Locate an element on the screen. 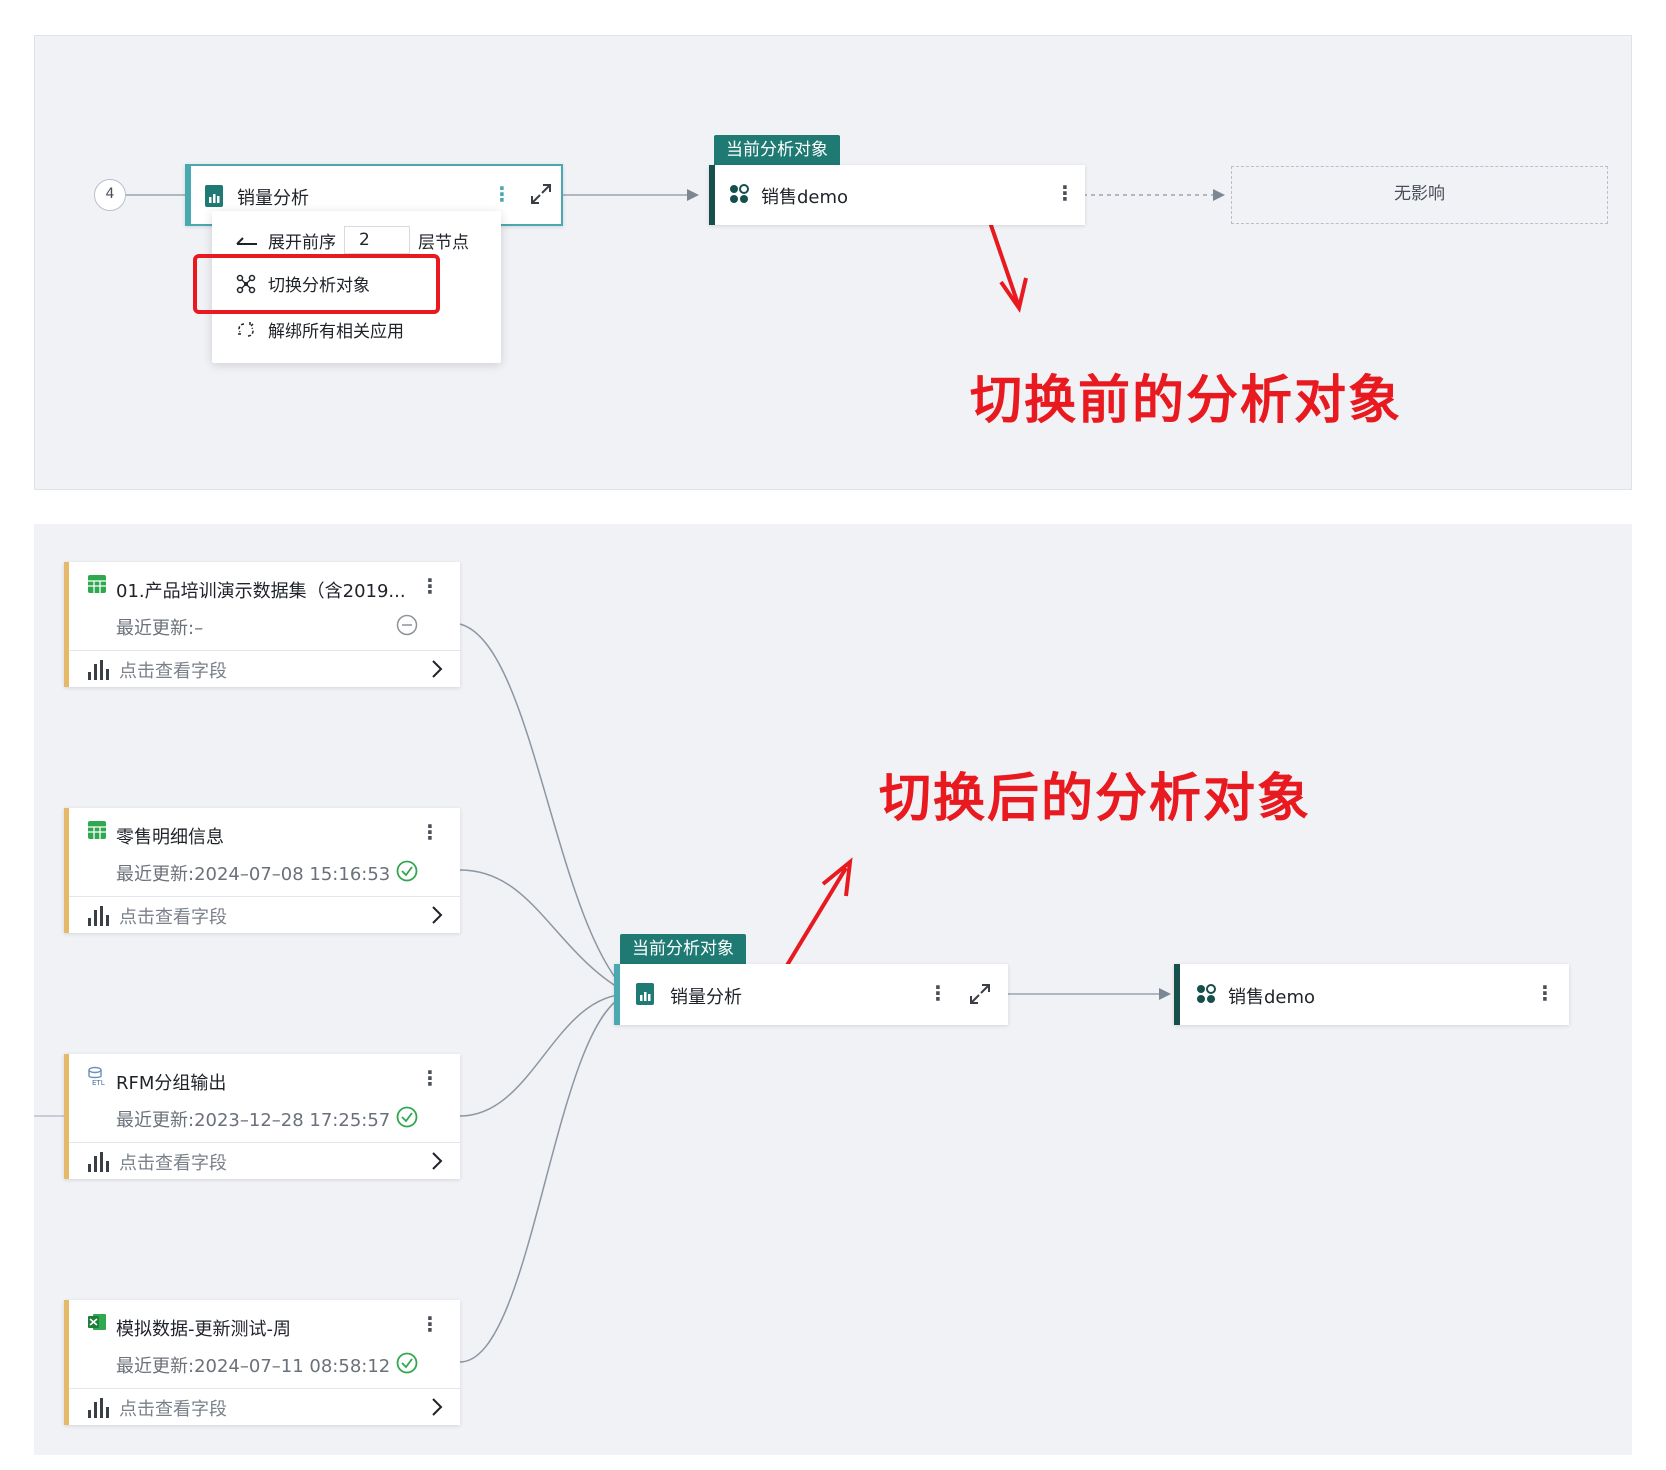 This screenshot has width=1666, height=1470. after-annotation: 切换后的分析对象 is located at coordinates (1095, 799).